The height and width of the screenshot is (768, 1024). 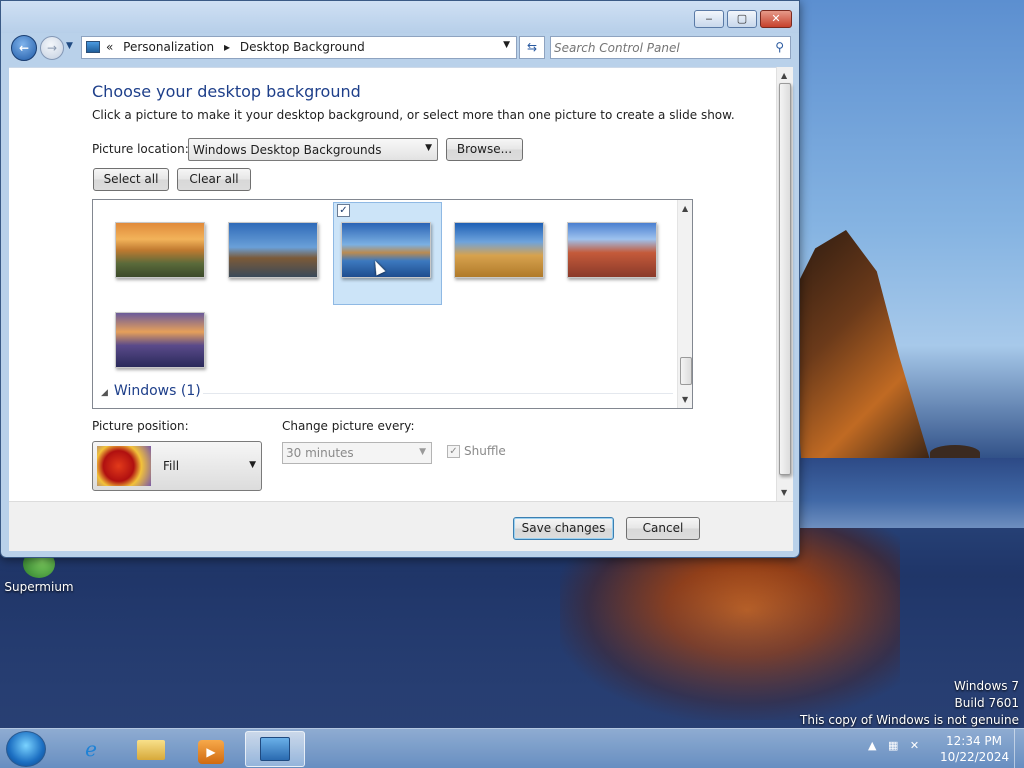 What do you see at coordinates (69, 46) in the screenshot?
I see `history-dropdown-icon: ▼` at bounding box center [69, 46].